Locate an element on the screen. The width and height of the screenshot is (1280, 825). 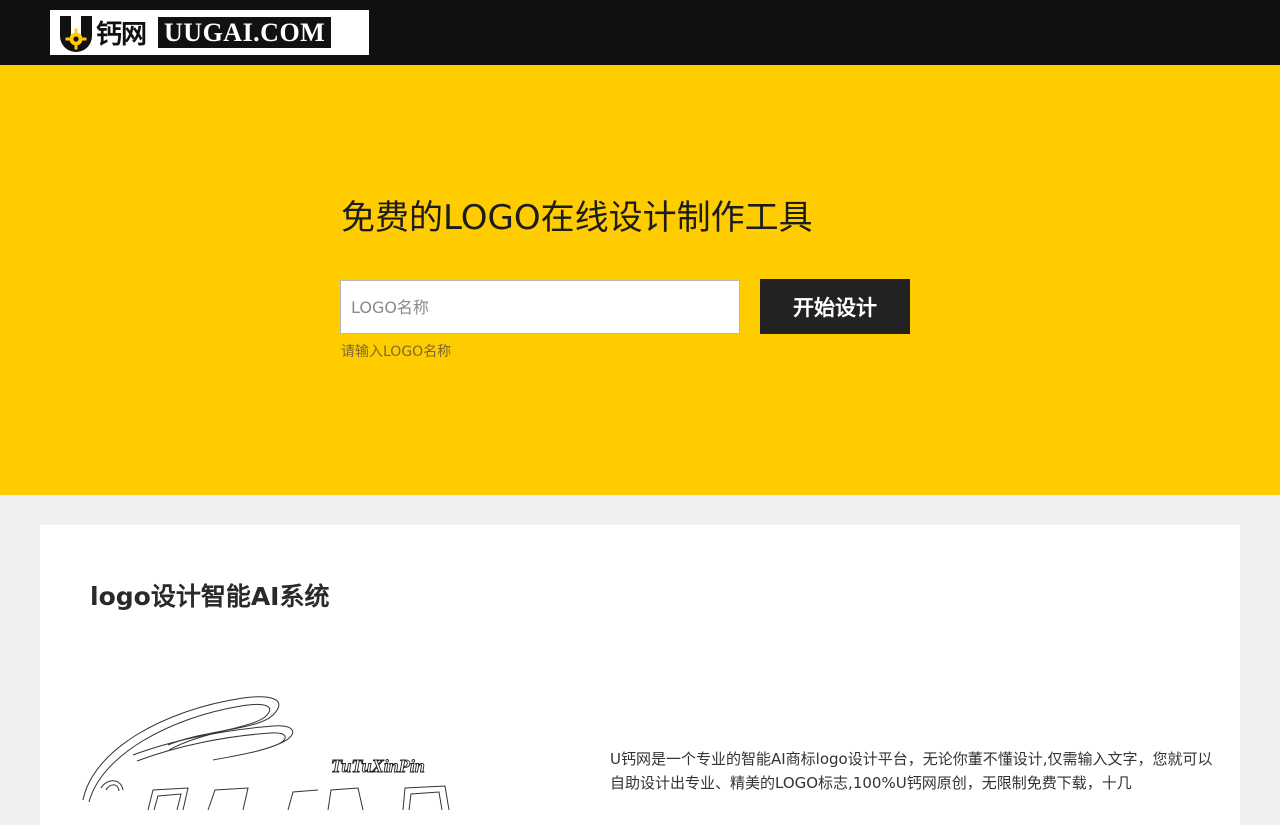
site-logo-link: 钙网 UUGAI.COM is located at coordinates (209, 32).